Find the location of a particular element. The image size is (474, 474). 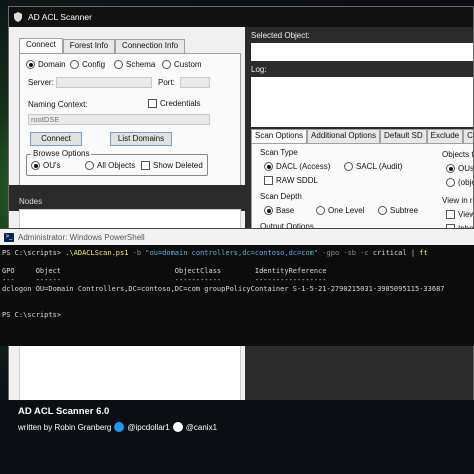

radio-one-level: One Level is located at coordinates (340, 210).